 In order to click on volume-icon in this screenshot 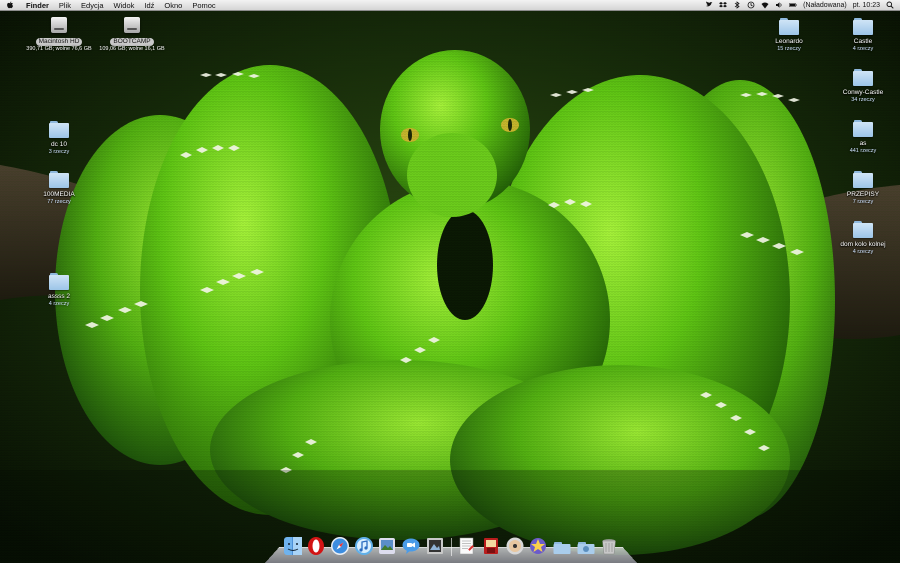, I will do `click(779, 5)`.